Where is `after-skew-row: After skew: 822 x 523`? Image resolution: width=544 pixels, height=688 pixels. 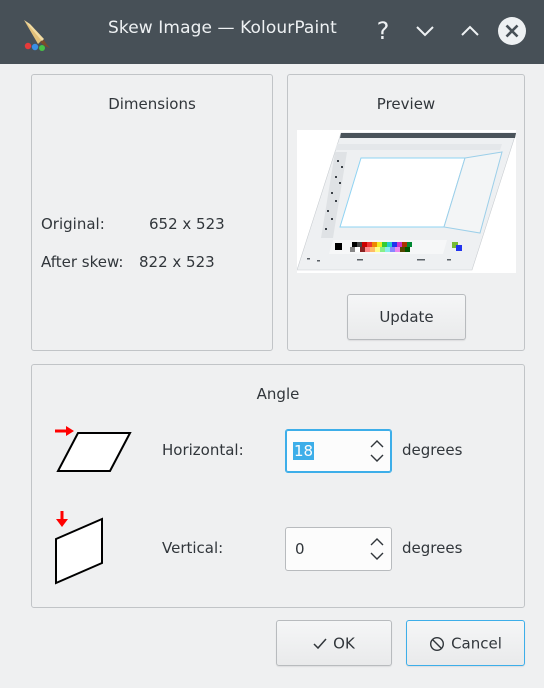 after-skew-row: After skew: 822 x 523 is located at coordinates (128, 262).